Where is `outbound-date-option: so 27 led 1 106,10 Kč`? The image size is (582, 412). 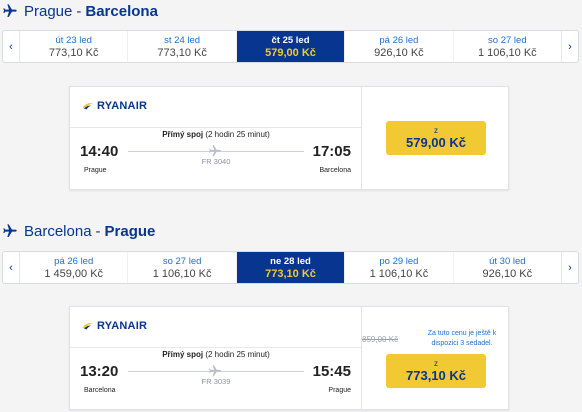 outbound-date-option: so 27 led 1 106,10 Kč is located at coordinates (507, 46).